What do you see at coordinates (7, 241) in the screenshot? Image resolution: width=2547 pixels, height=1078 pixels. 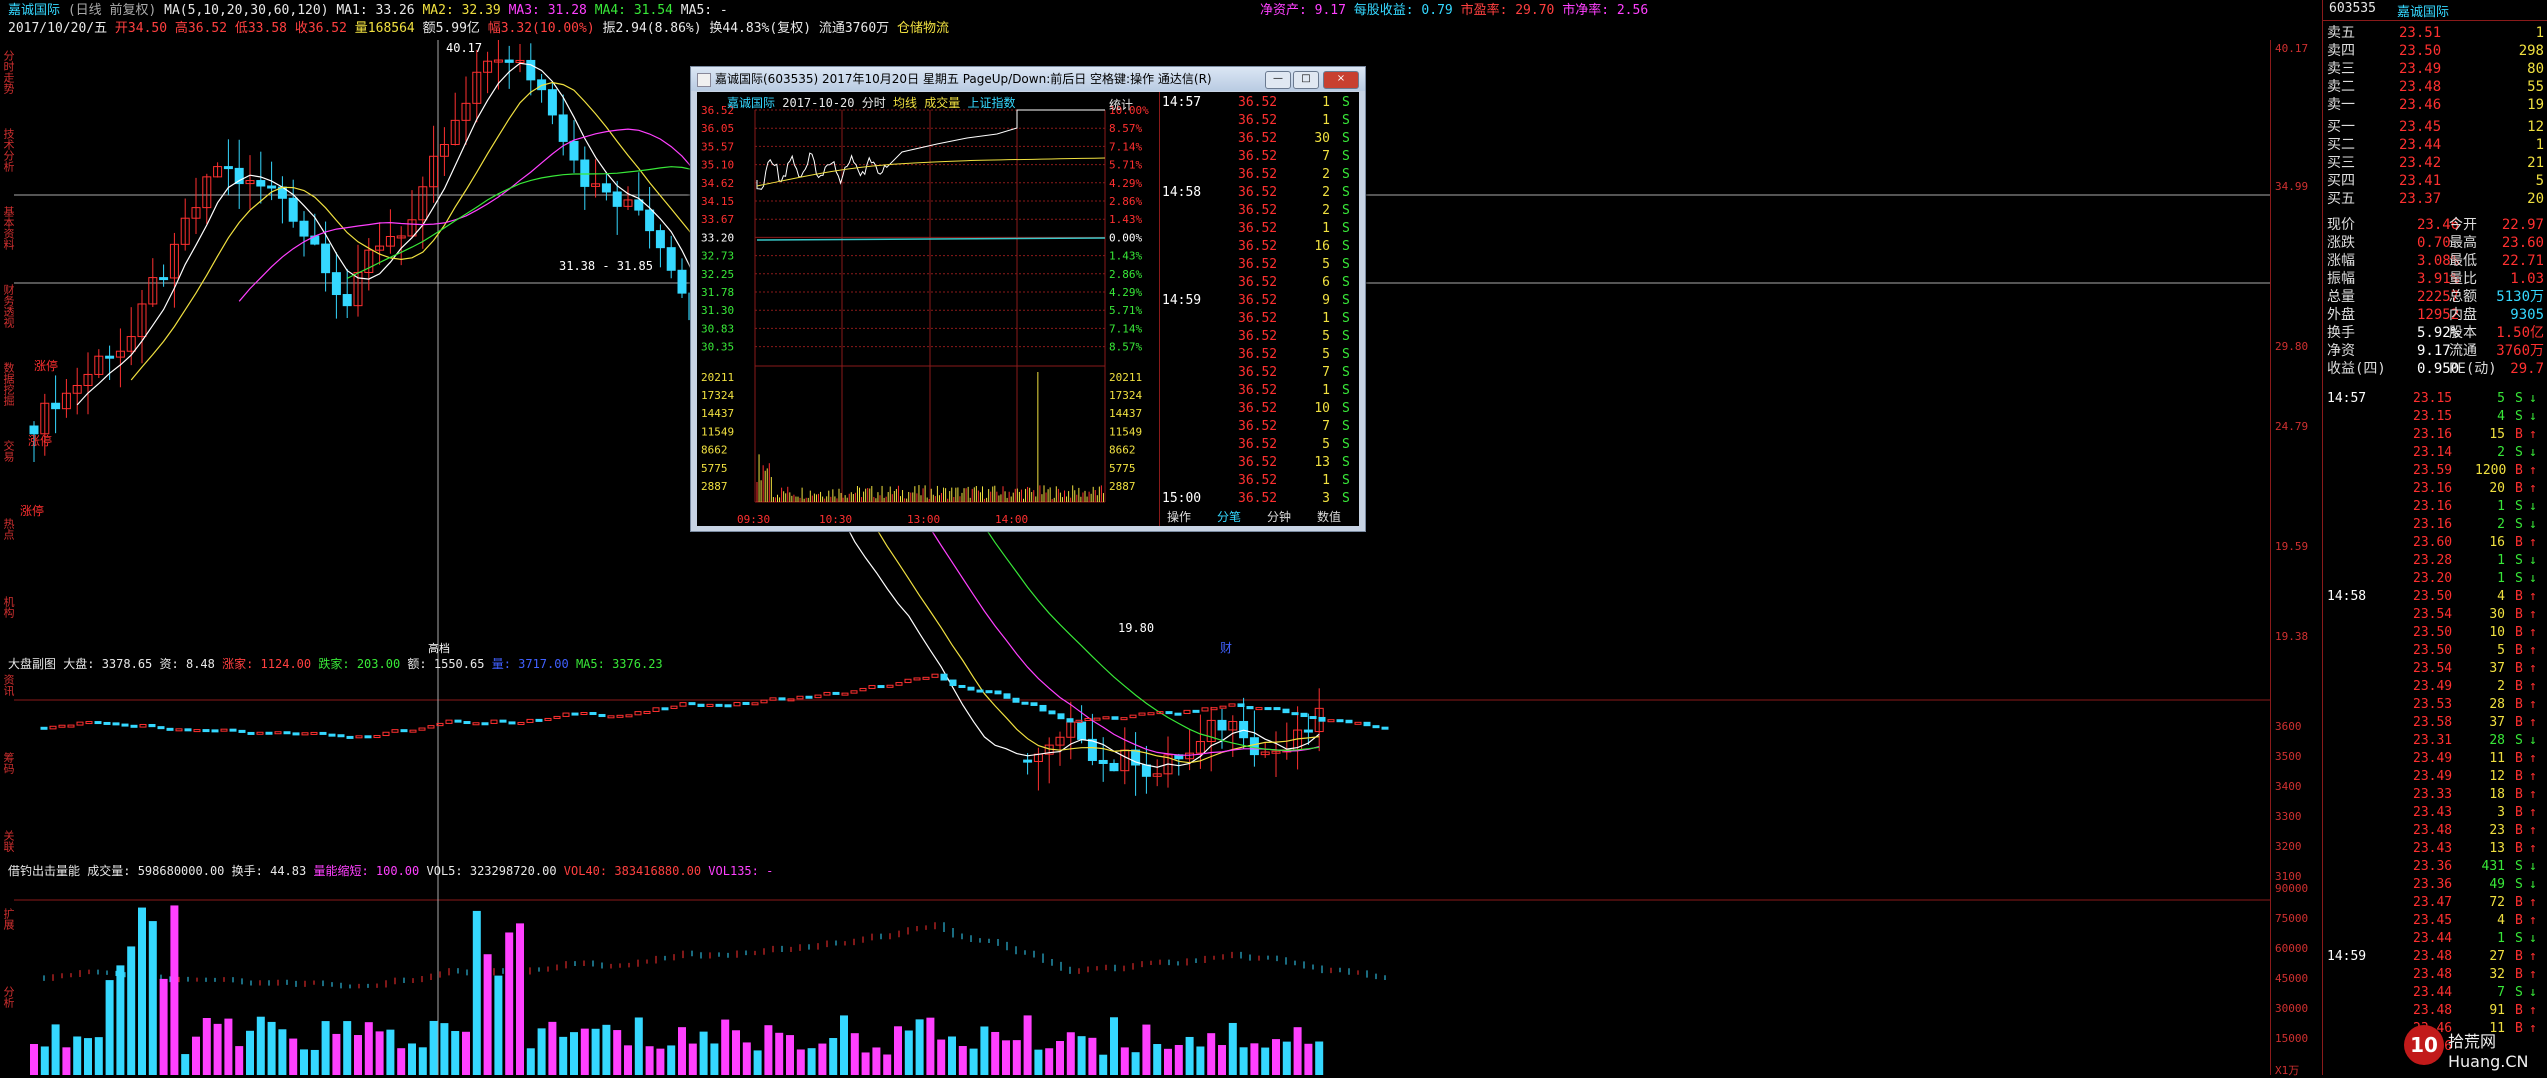 I see `left-tab-2: 基本资料` at bounding box center [7, 241].